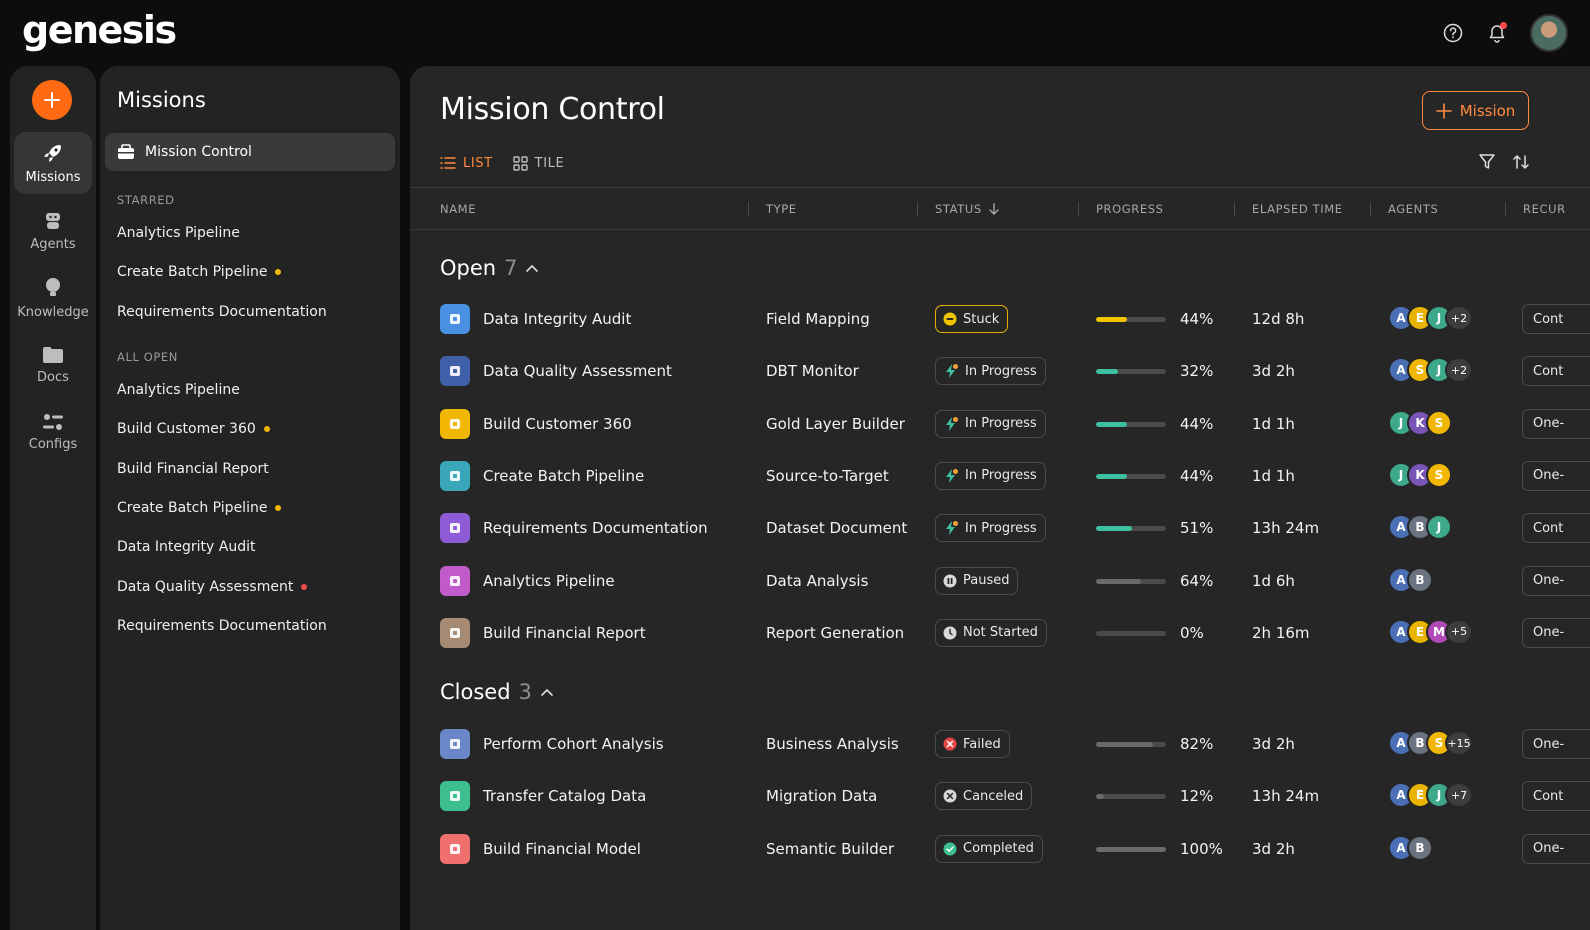  What do you see at coordinates (557, 424) in the screenshot?
I see `mission-name: Build Customer 360` at bounding box center [557, 424].